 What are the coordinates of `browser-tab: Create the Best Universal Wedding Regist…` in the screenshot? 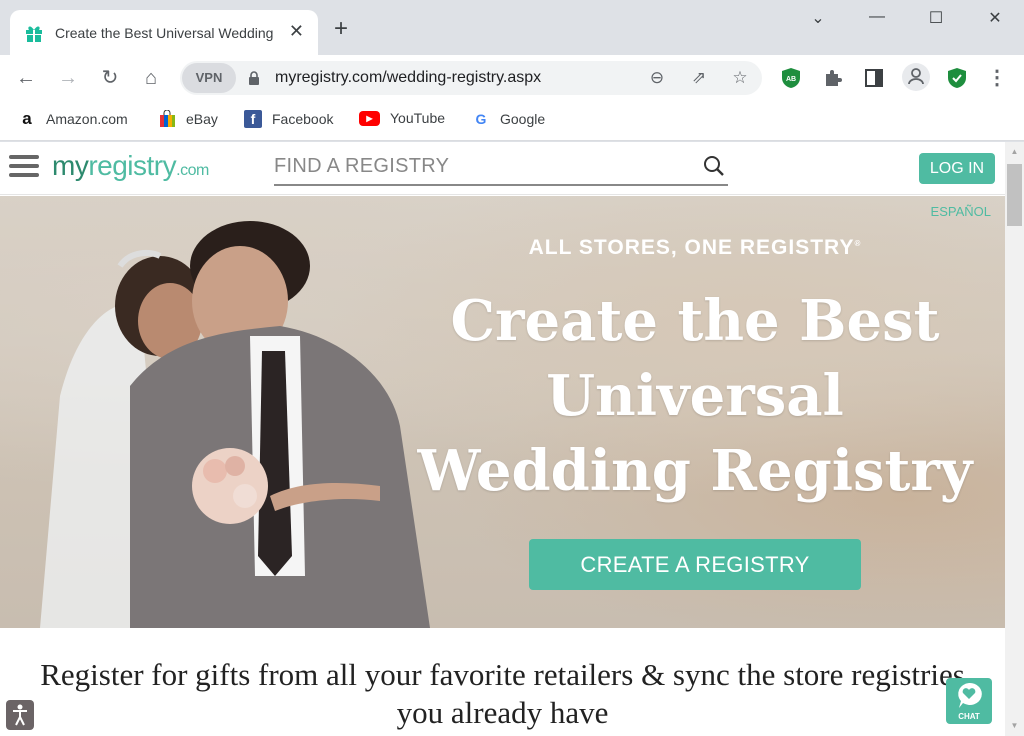 It's located at (164, 32).